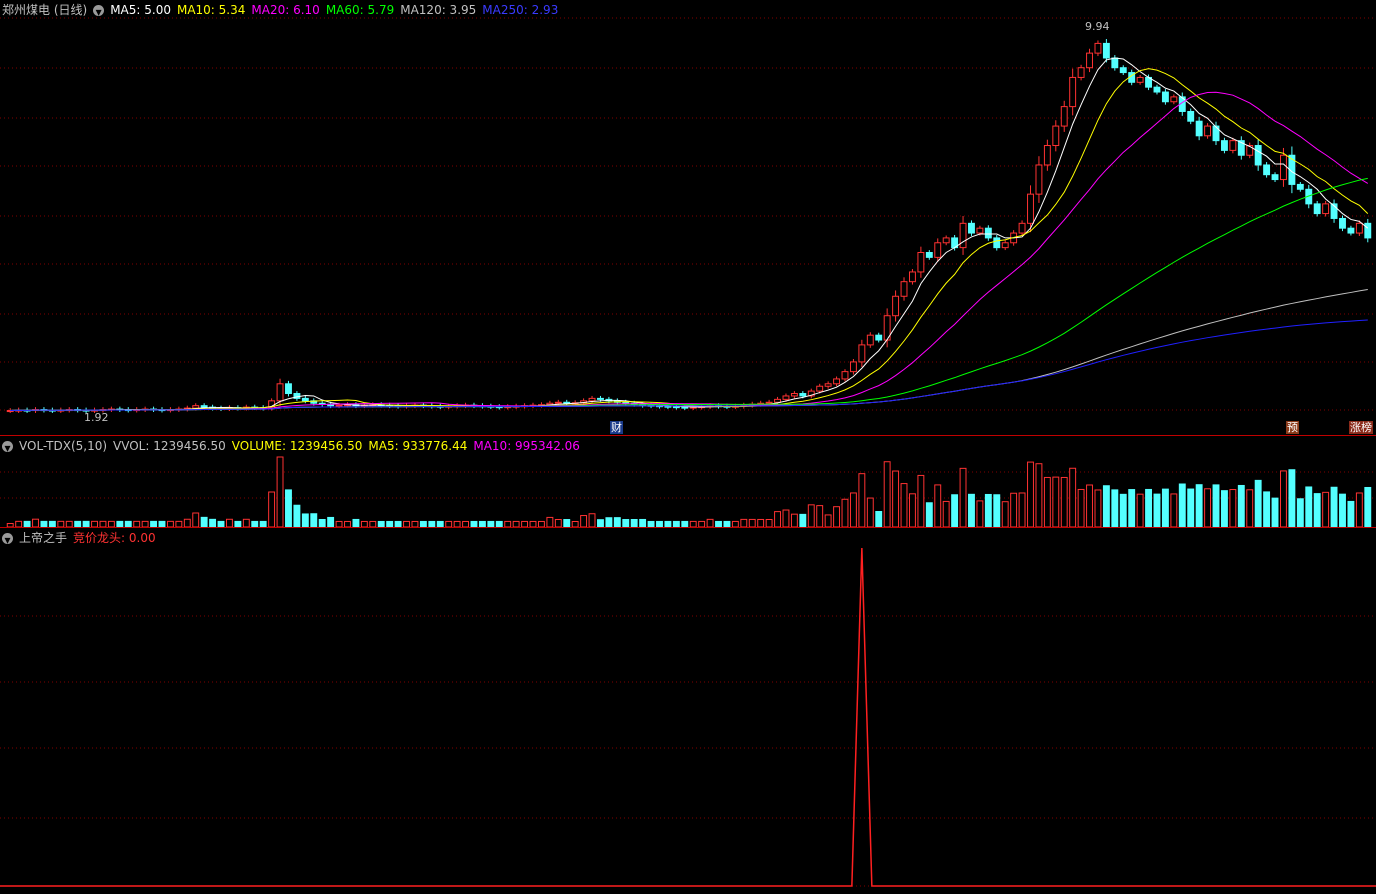 The height and width of the screenshot is (894, 1376). Describe the element at coordinates (43, 538) in the screenshot. I see `indicator-title: 上帝之手` at that location.